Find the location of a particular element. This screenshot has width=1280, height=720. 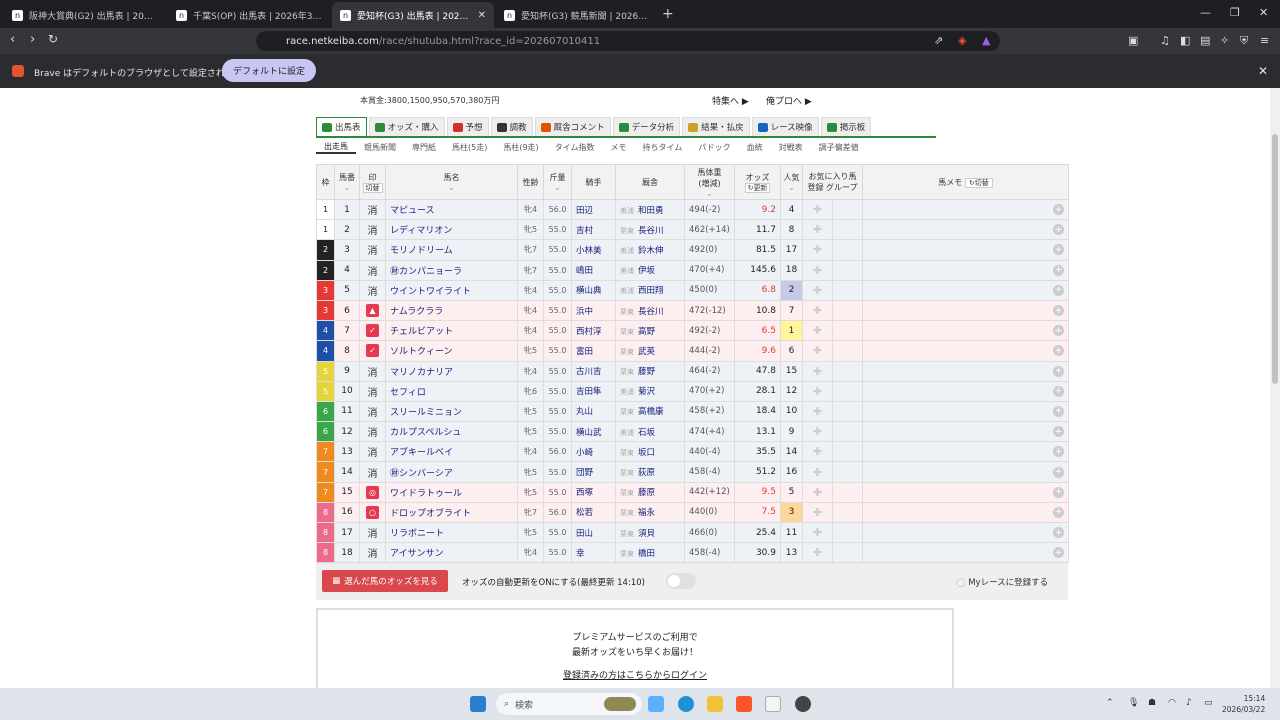

sub-tab-3: 馬柱(5走) is located at coordinates (469, 147).